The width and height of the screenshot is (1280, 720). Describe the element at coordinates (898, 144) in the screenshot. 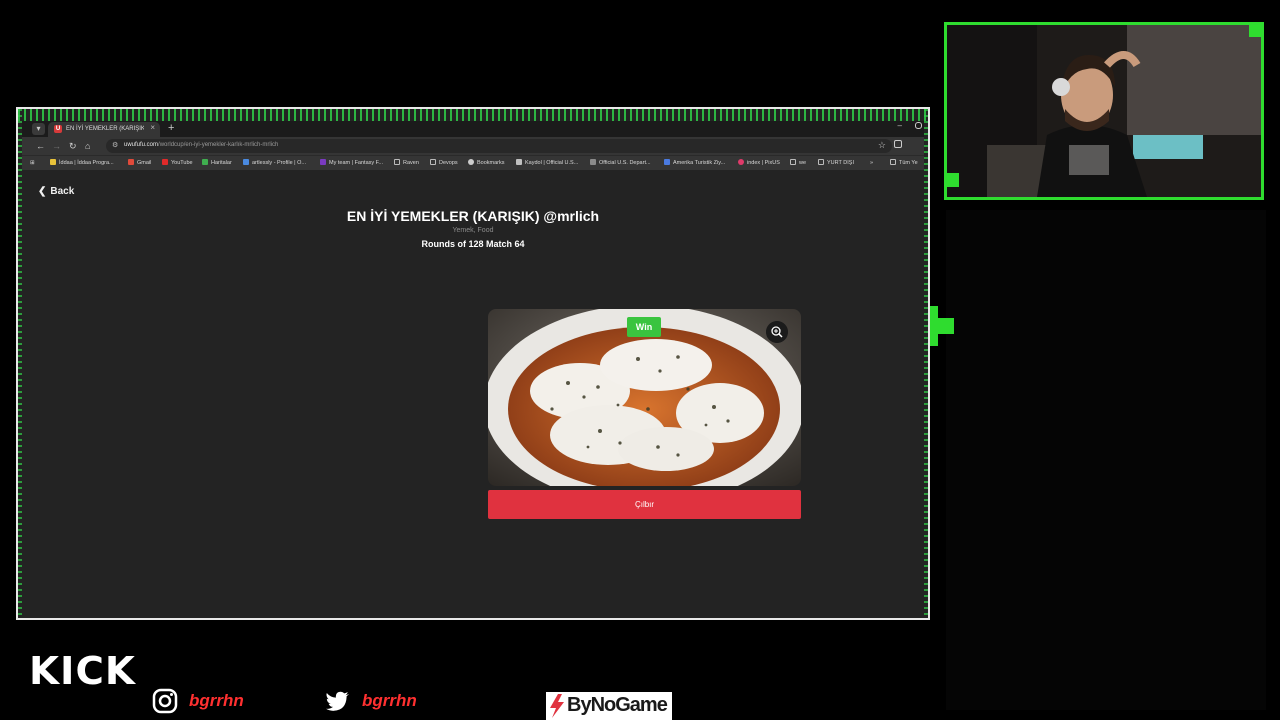

I see `extensions-icon` at that location.